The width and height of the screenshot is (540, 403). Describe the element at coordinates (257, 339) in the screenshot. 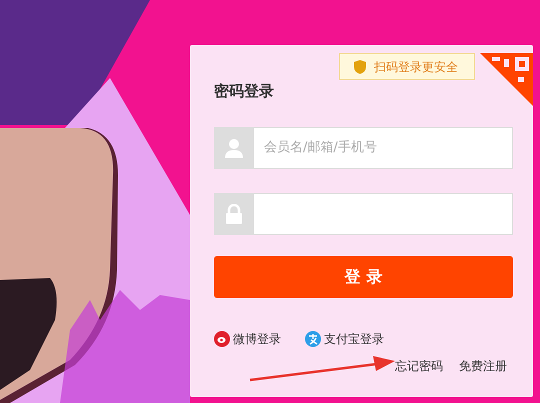

I see `link-label: 微博登录` at that location.